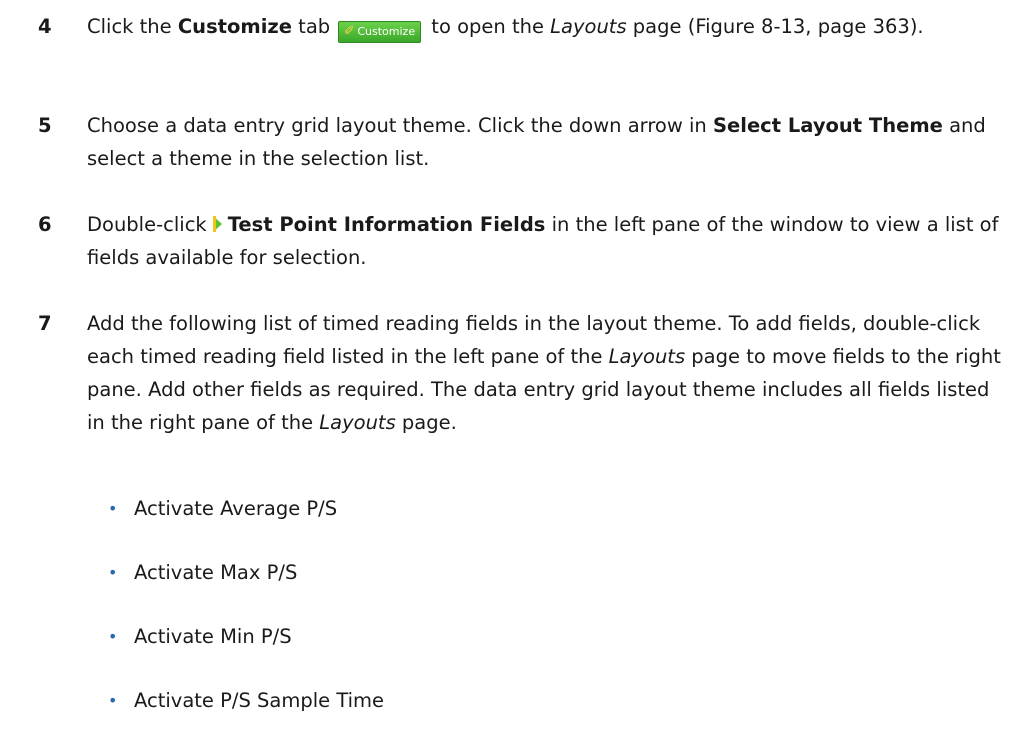 The height and width of the screenshot is (744, 1032). Describe the element at coordinates (827, 125) in the screenshot. I see `ui-label-select-layout-theme: Select Layout Theme` at that location.